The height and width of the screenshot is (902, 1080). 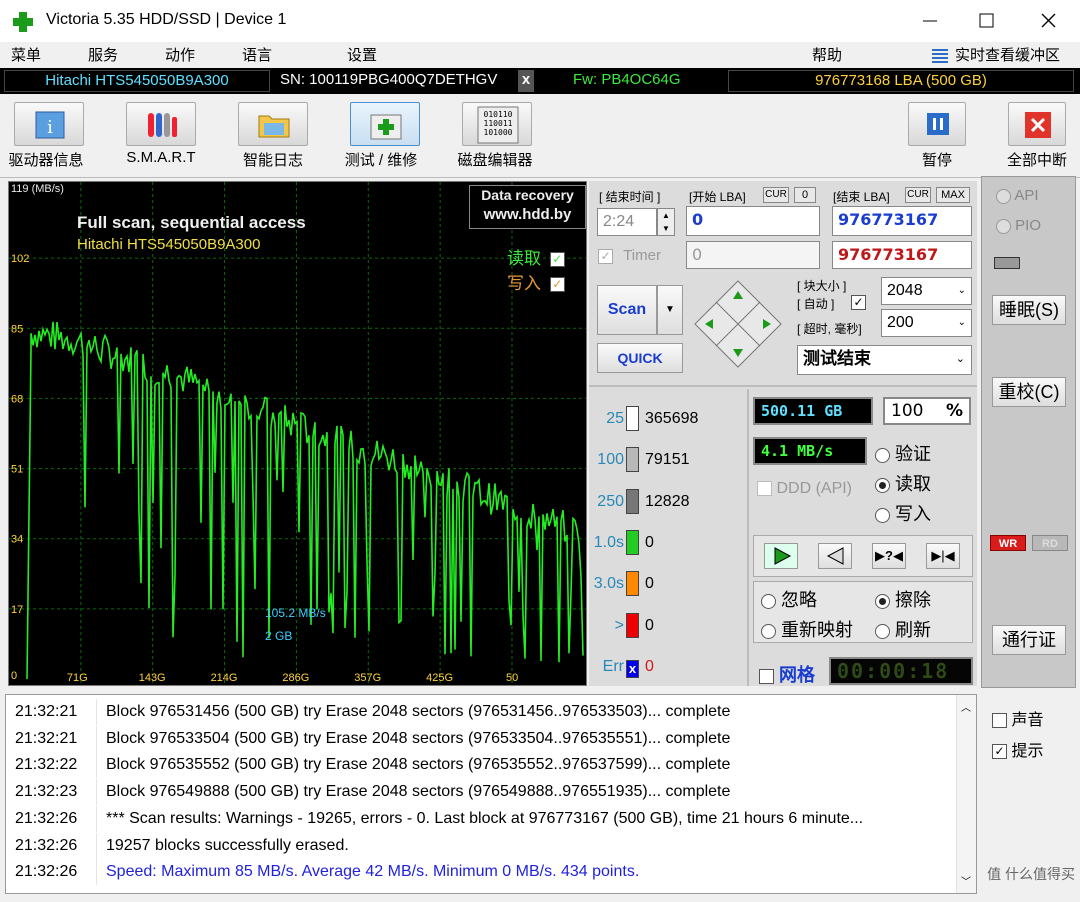 I want to click on menu-item-help: 帮助, so click(x=827, y=54).